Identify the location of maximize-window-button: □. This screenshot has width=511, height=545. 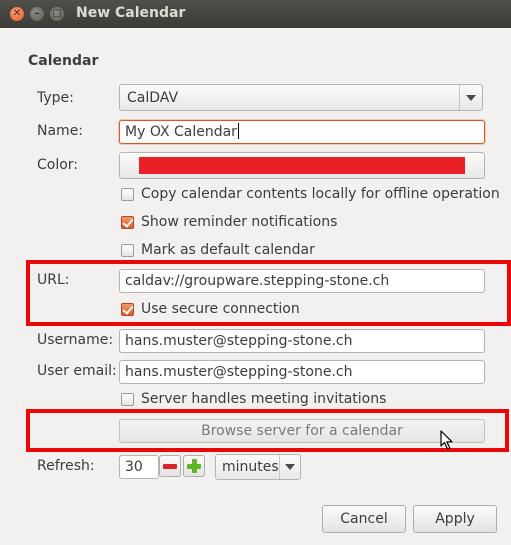
(57, 14).